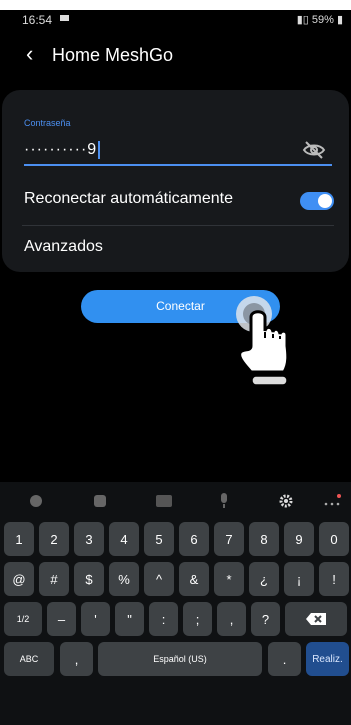  What do you see at coordinates (163, 619) in the screenshot?
I see `key-colon: :` at bounding box center [163, 619].